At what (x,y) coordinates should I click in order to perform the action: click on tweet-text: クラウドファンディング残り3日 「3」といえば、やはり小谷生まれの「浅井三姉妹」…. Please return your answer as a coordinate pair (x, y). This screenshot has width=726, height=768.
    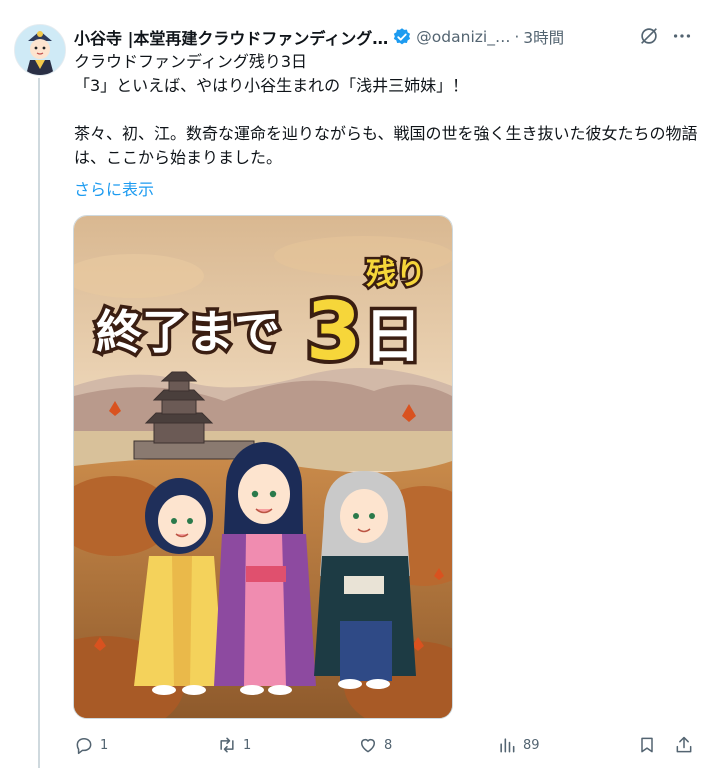
    Looking at the image, I should click on (394, 110).